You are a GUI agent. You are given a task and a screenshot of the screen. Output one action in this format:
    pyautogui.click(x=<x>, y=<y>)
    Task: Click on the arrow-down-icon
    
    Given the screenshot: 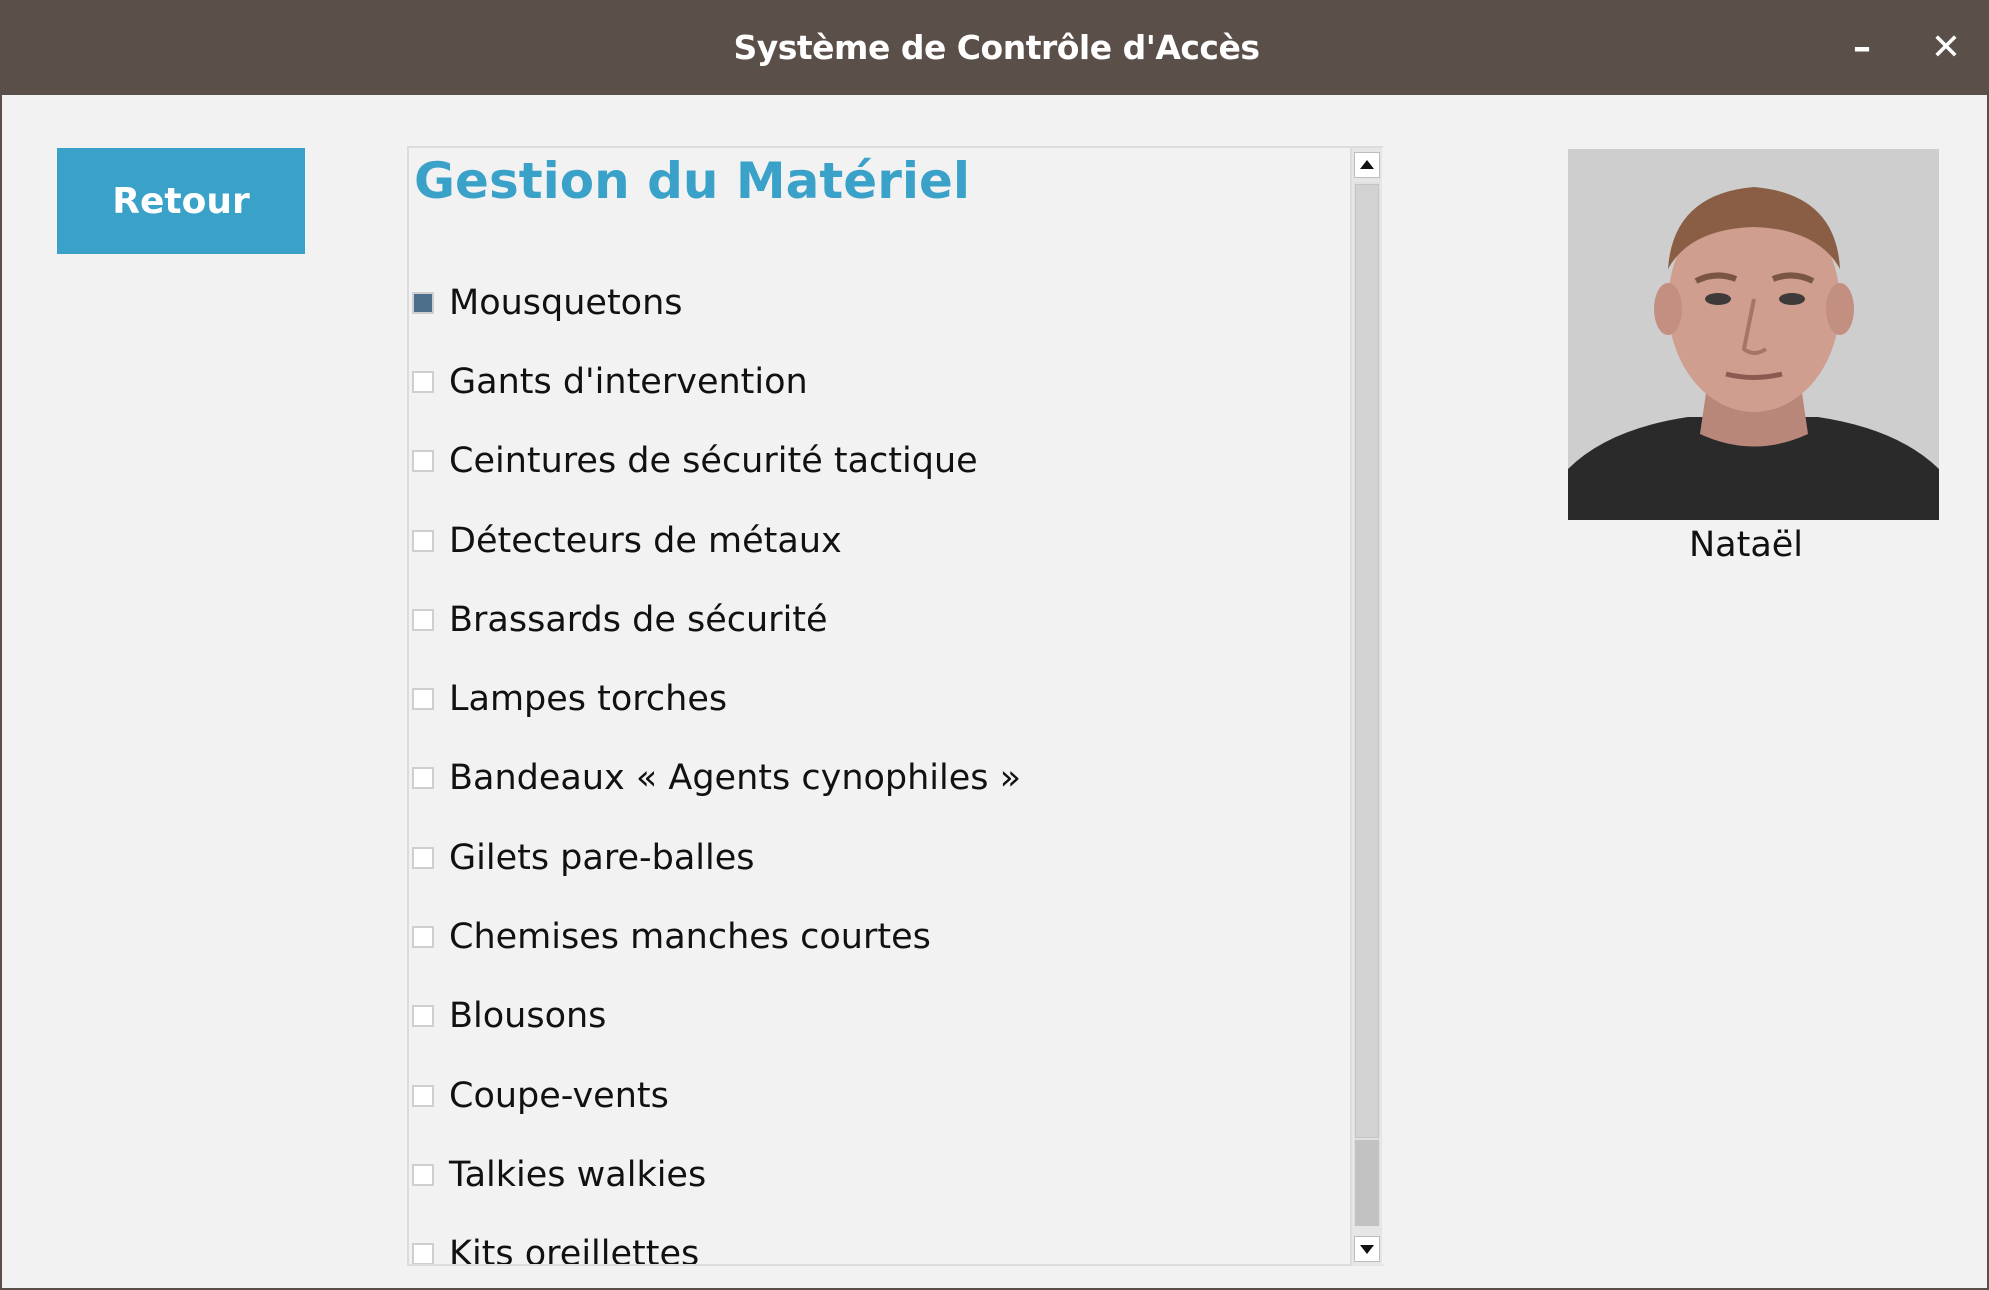 What is the action you would take?
    pyautogui.click(x=1367, y=1249)
    